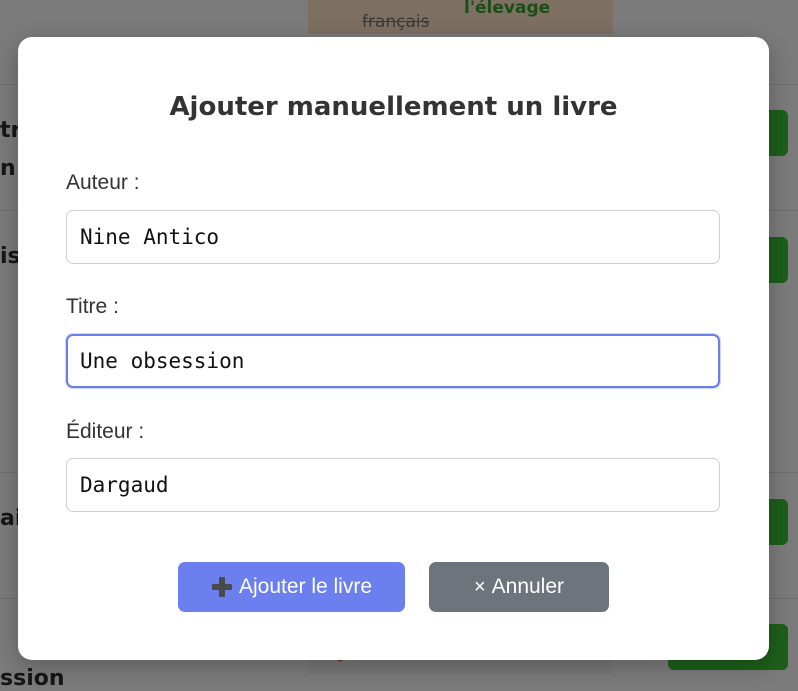 The width and height of the screenshot is (798, 691). Describe the element at coordinates (393, 485) in the screenshot. I see `publisher-input` at that location.